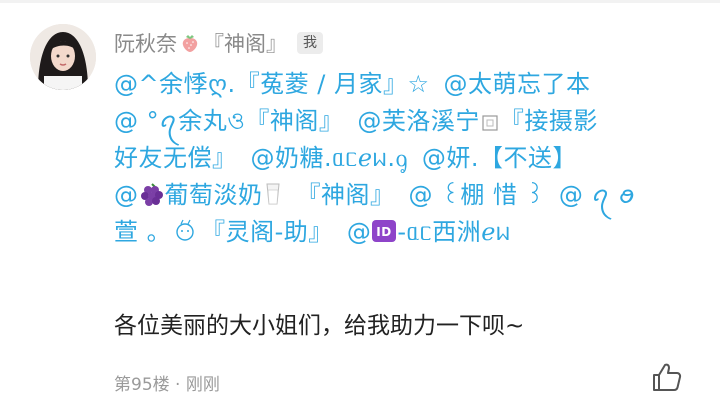 The image size is (720, 417). What do you see at coordinates (151, 194) in the screenshot?
I see `grapes-icon` at bounding box center [151, 194].